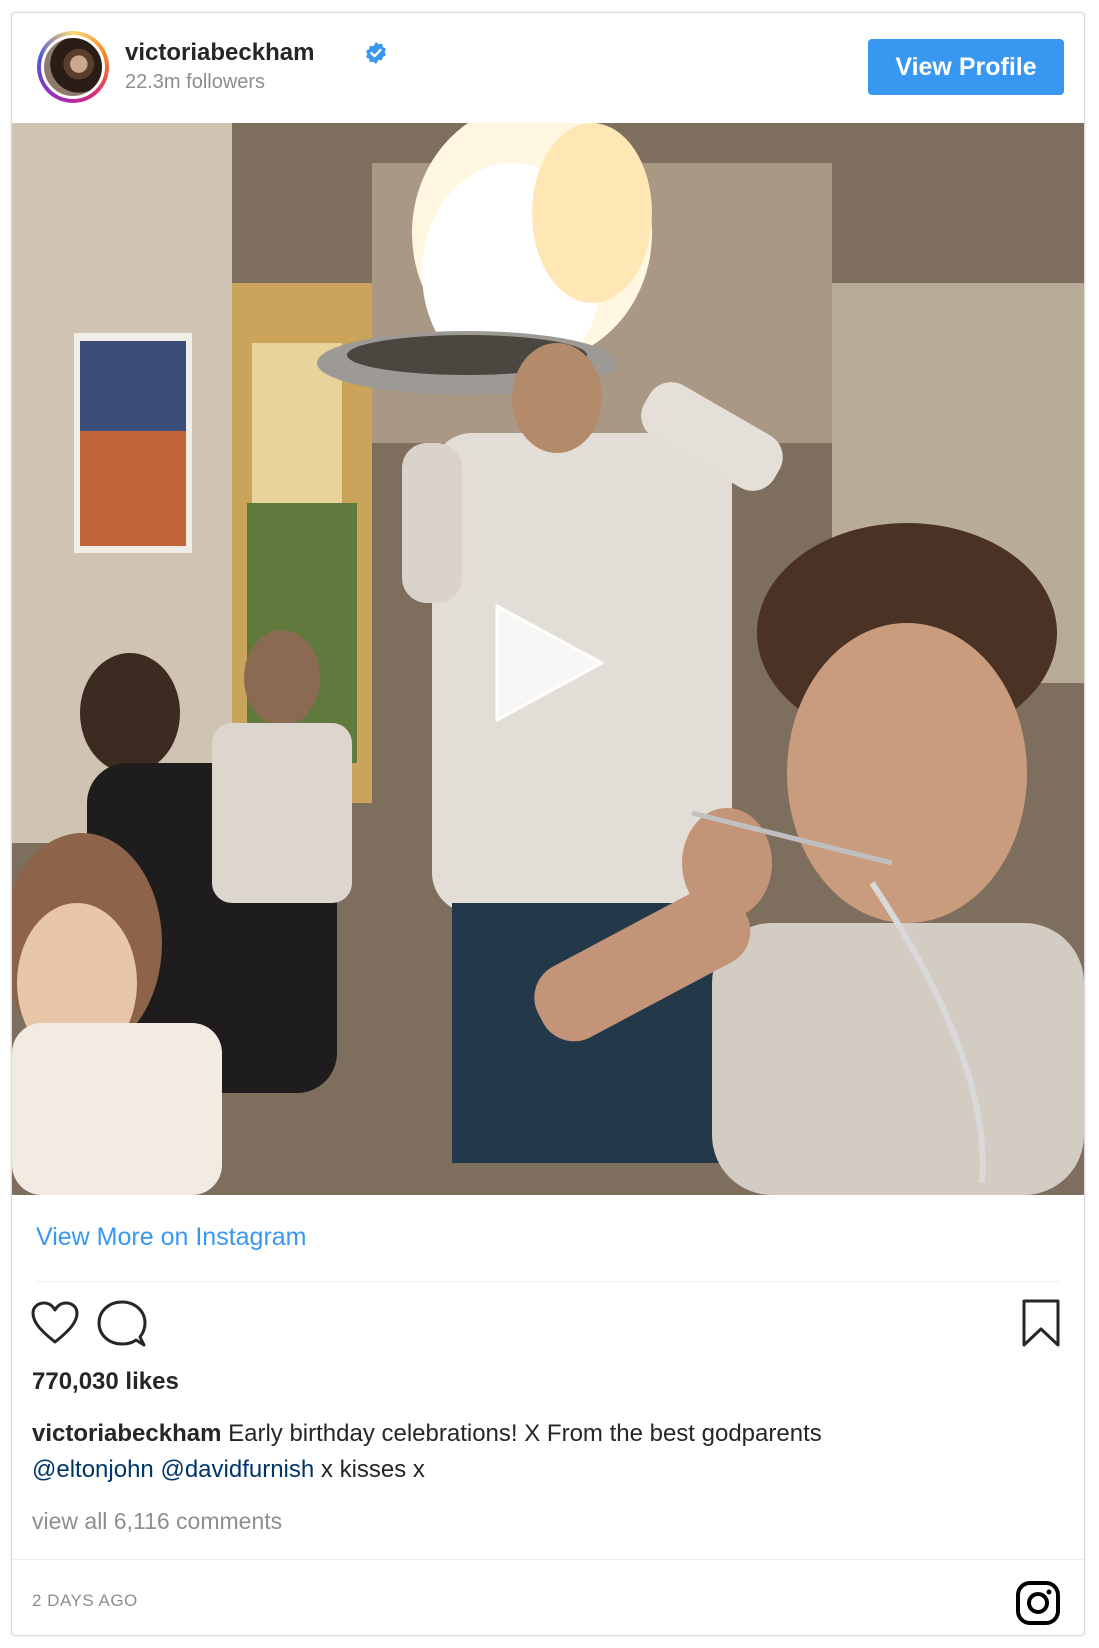  Describe the element at coordinates (122, 1324) in the screenshot. I see `comment-icon` at that location.